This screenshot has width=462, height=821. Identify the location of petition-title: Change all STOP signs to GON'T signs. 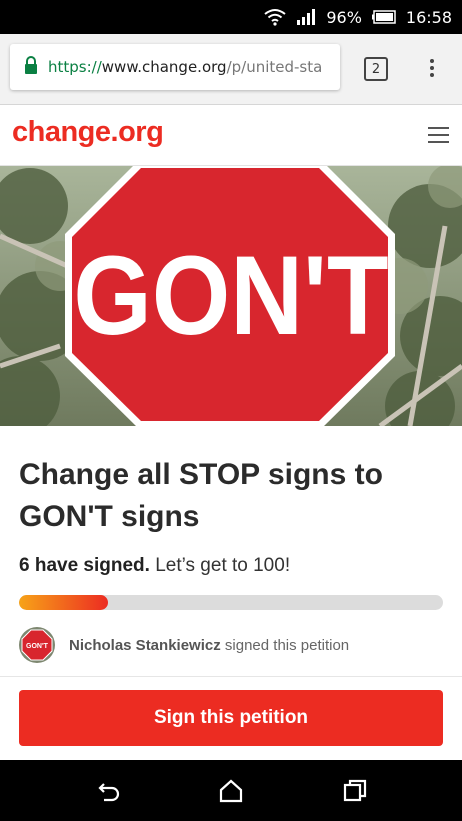
(201, 495).